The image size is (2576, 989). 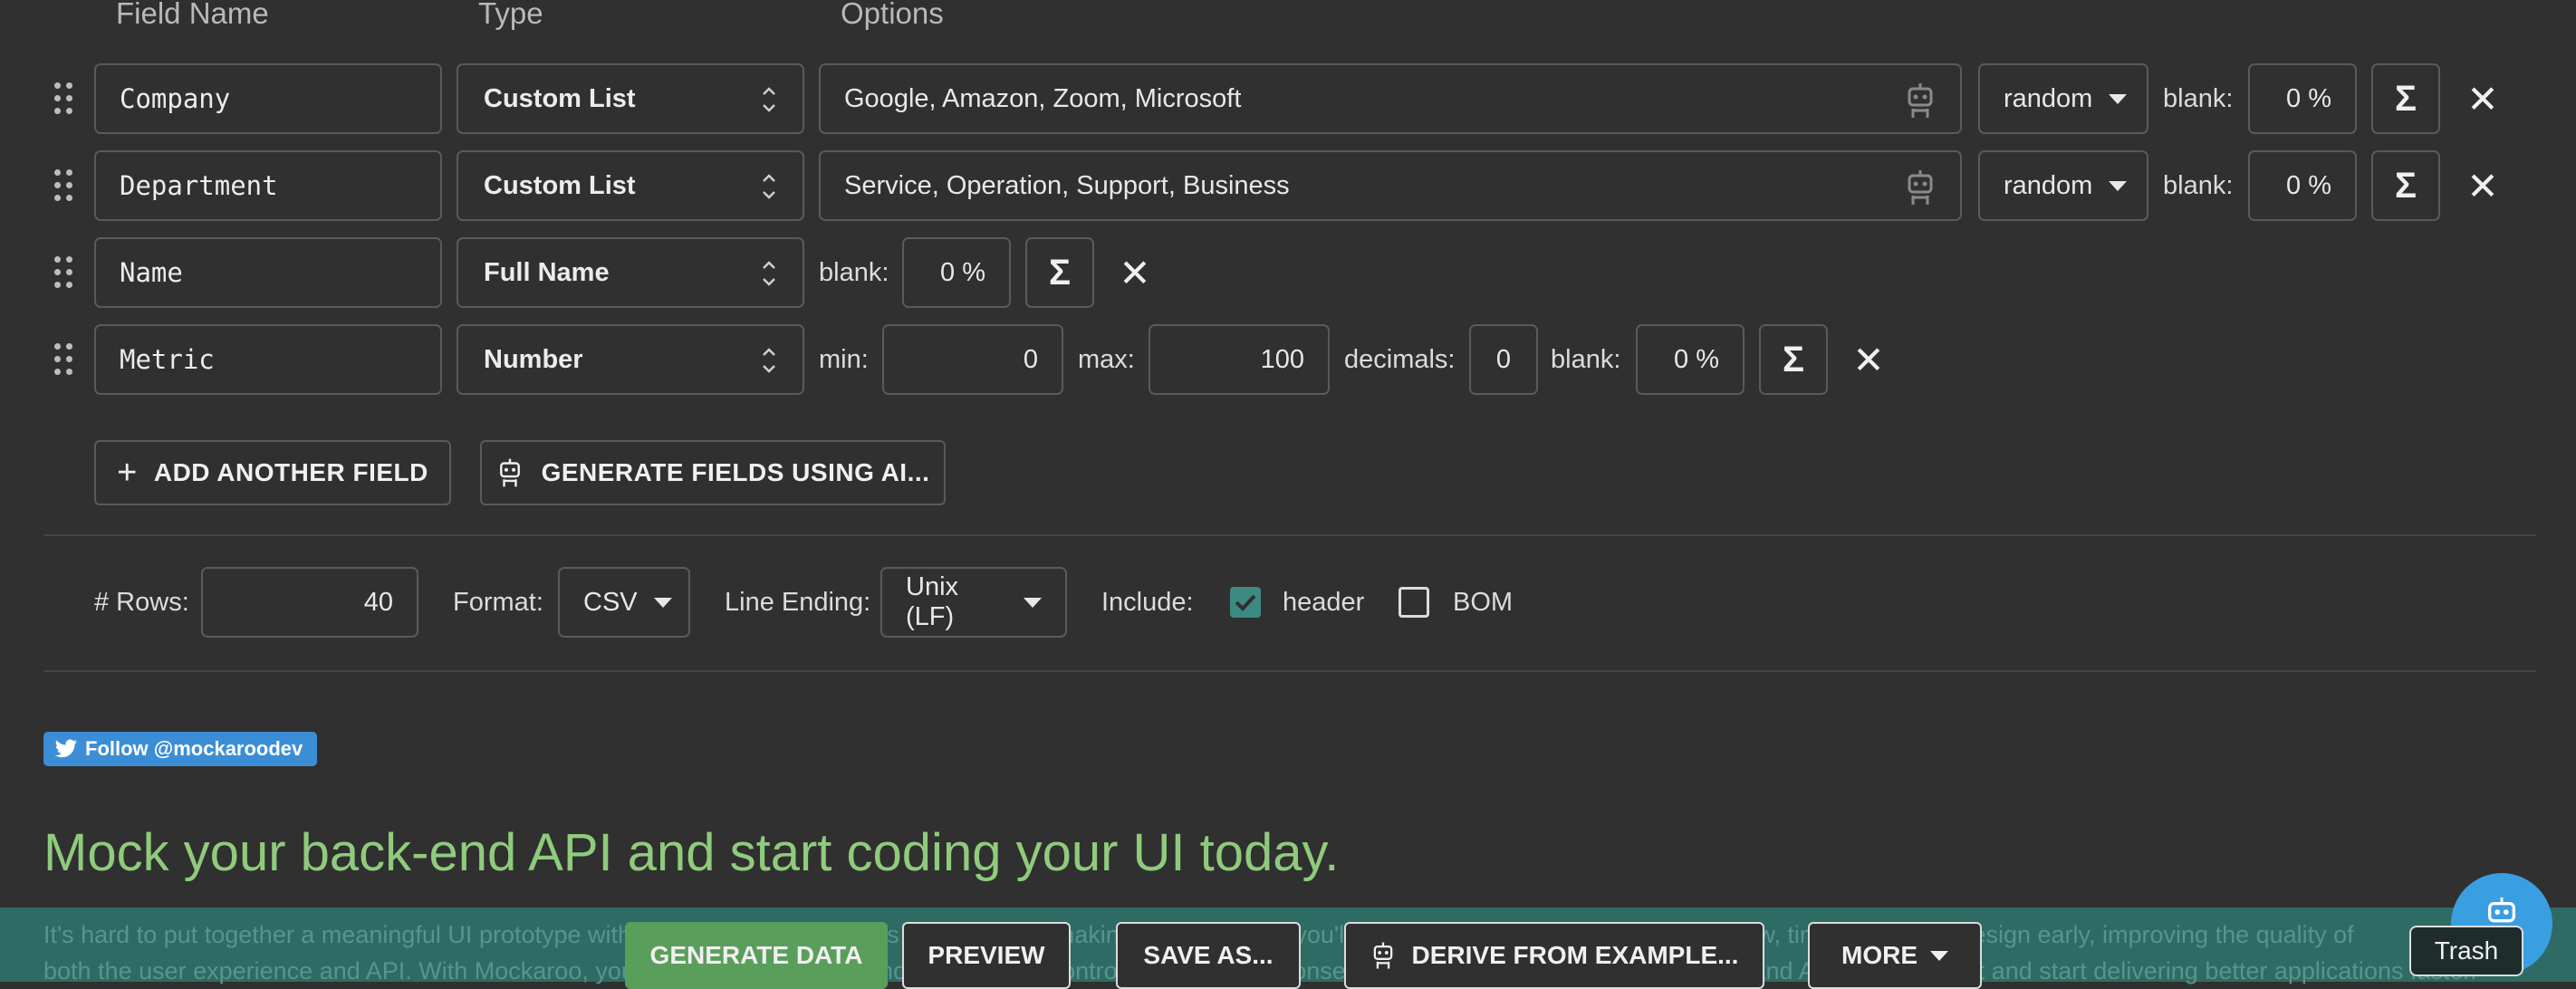 What do you see at coordinates (268, 272) in the screenshot?
I see `field-name-input: Name` at bounding box center [268, 272].